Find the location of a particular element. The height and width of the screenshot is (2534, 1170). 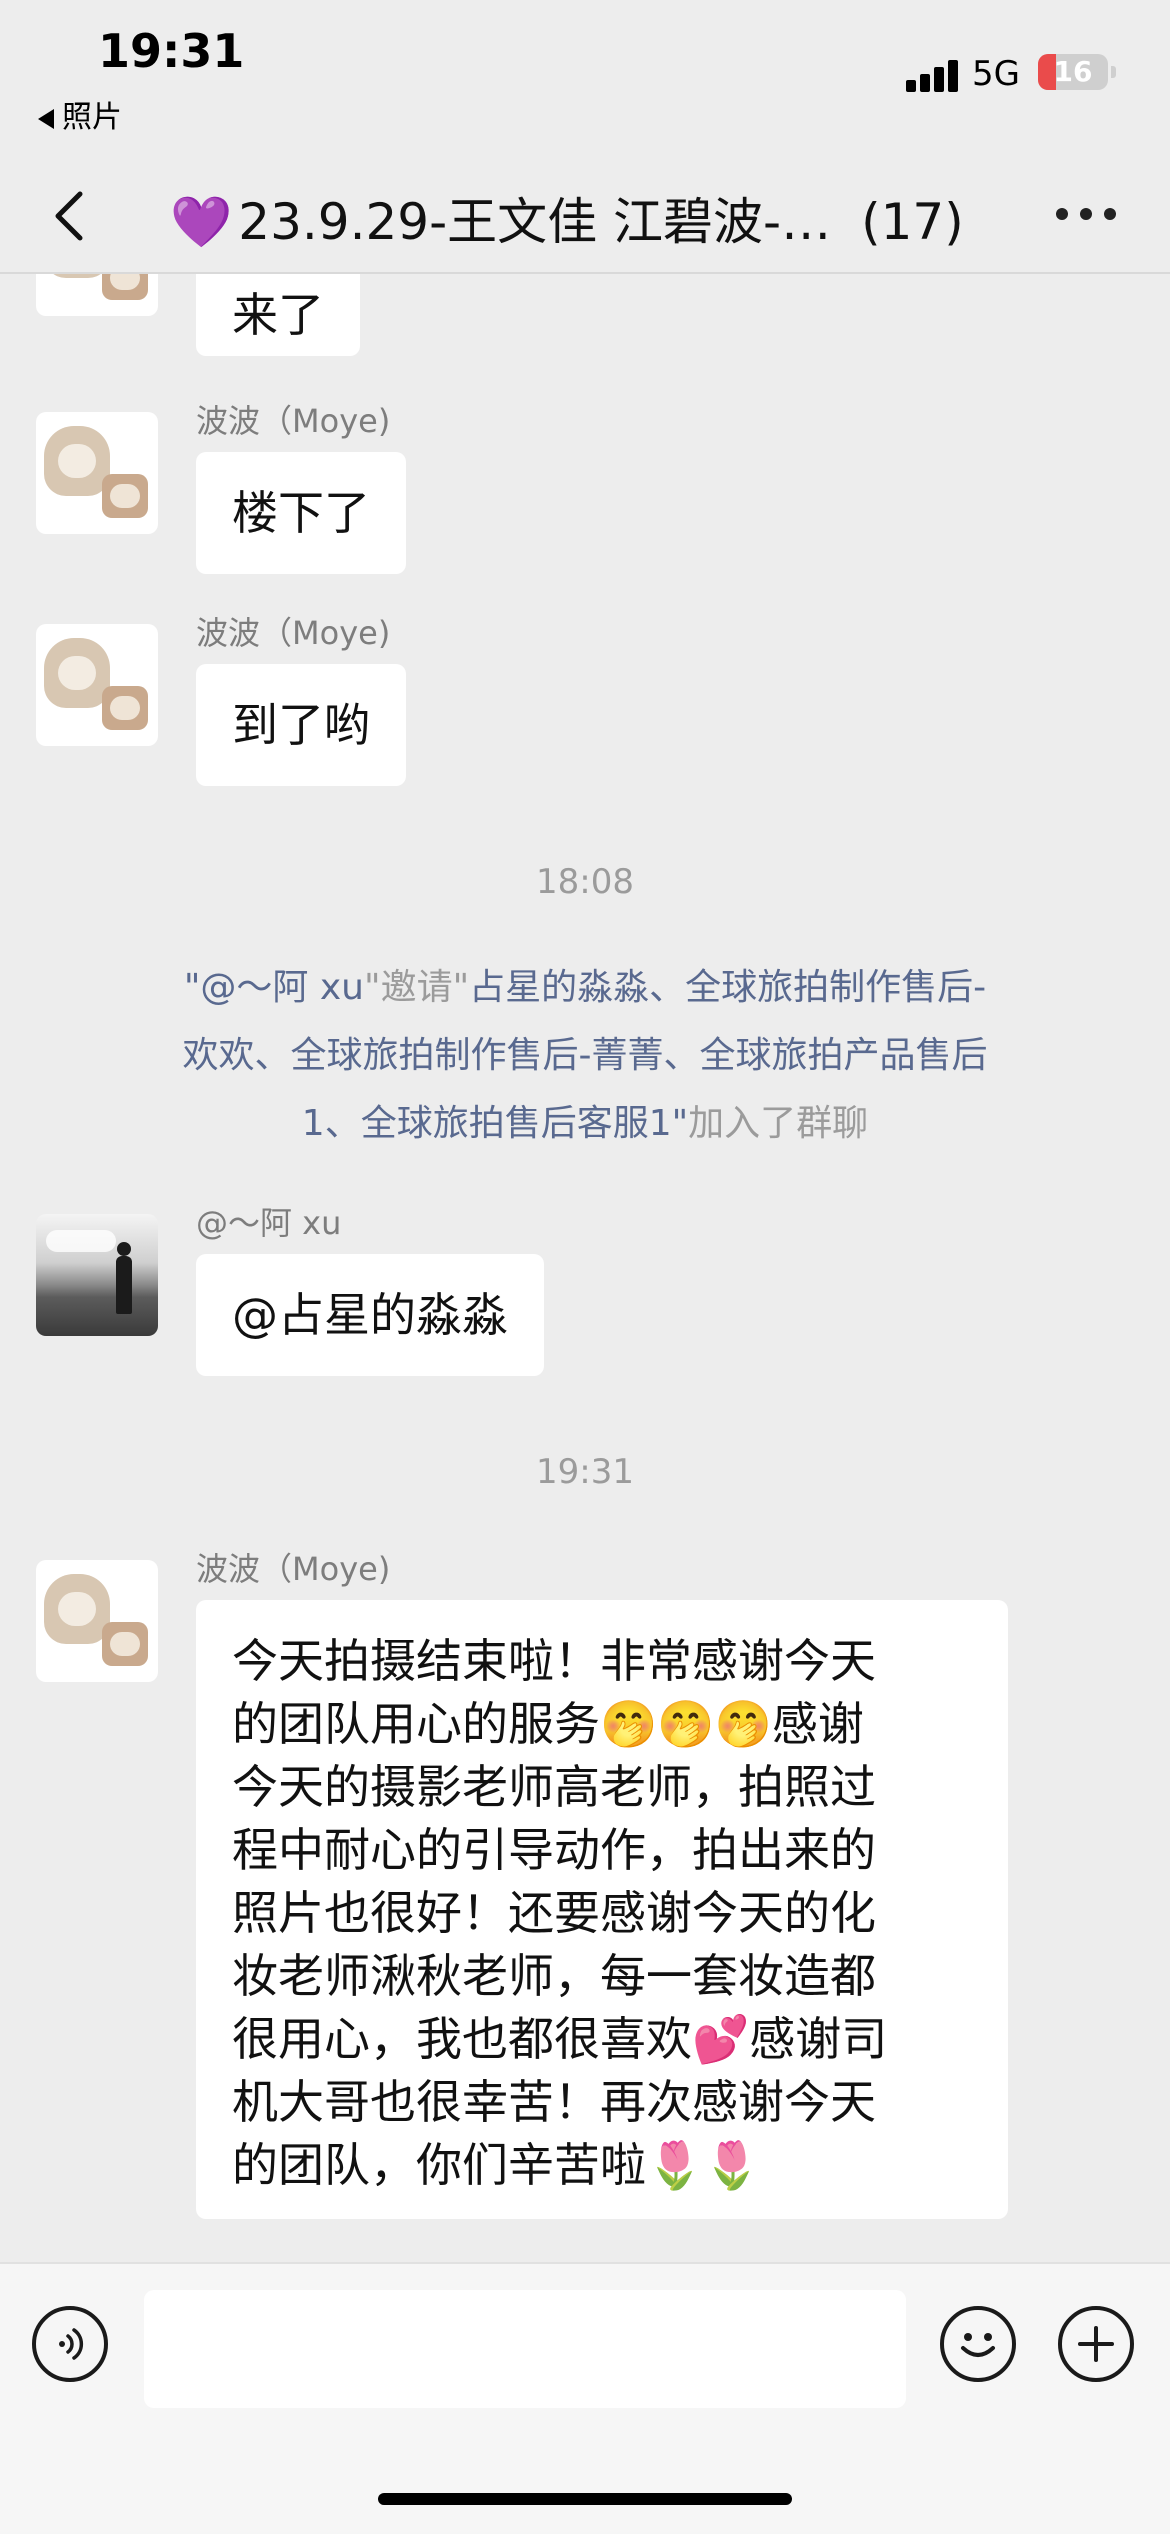

member-count: (17) is located at coordinates (912, 222).